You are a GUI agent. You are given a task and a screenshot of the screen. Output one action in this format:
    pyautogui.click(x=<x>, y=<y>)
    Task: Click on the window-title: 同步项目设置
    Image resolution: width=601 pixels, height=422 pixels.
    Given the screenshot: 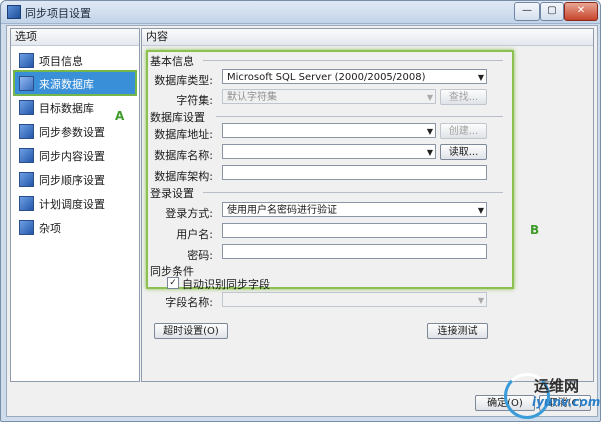 What is the action you would take?
    pyautogui.click(x=58, y=13)
    